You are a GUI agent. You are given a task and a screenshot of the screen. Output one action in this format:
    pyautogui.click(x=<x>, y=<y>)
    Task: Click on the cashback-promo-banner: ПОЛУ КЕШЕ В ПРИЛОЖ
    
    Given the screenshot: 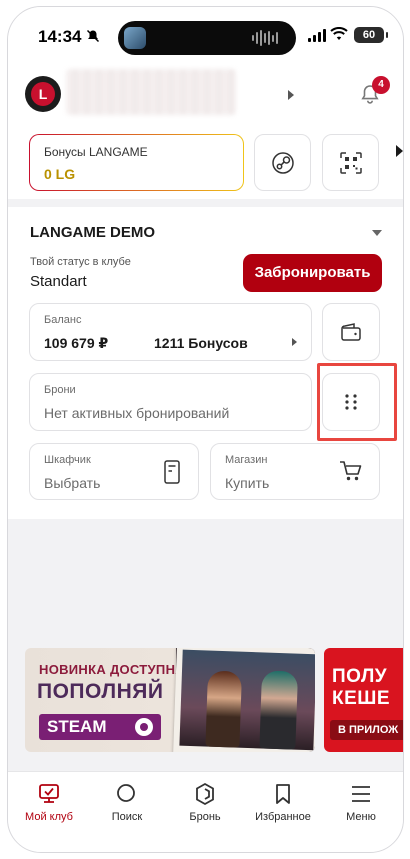 What is the action you would take?
    pyautogui.click(x=363, y=700)
    